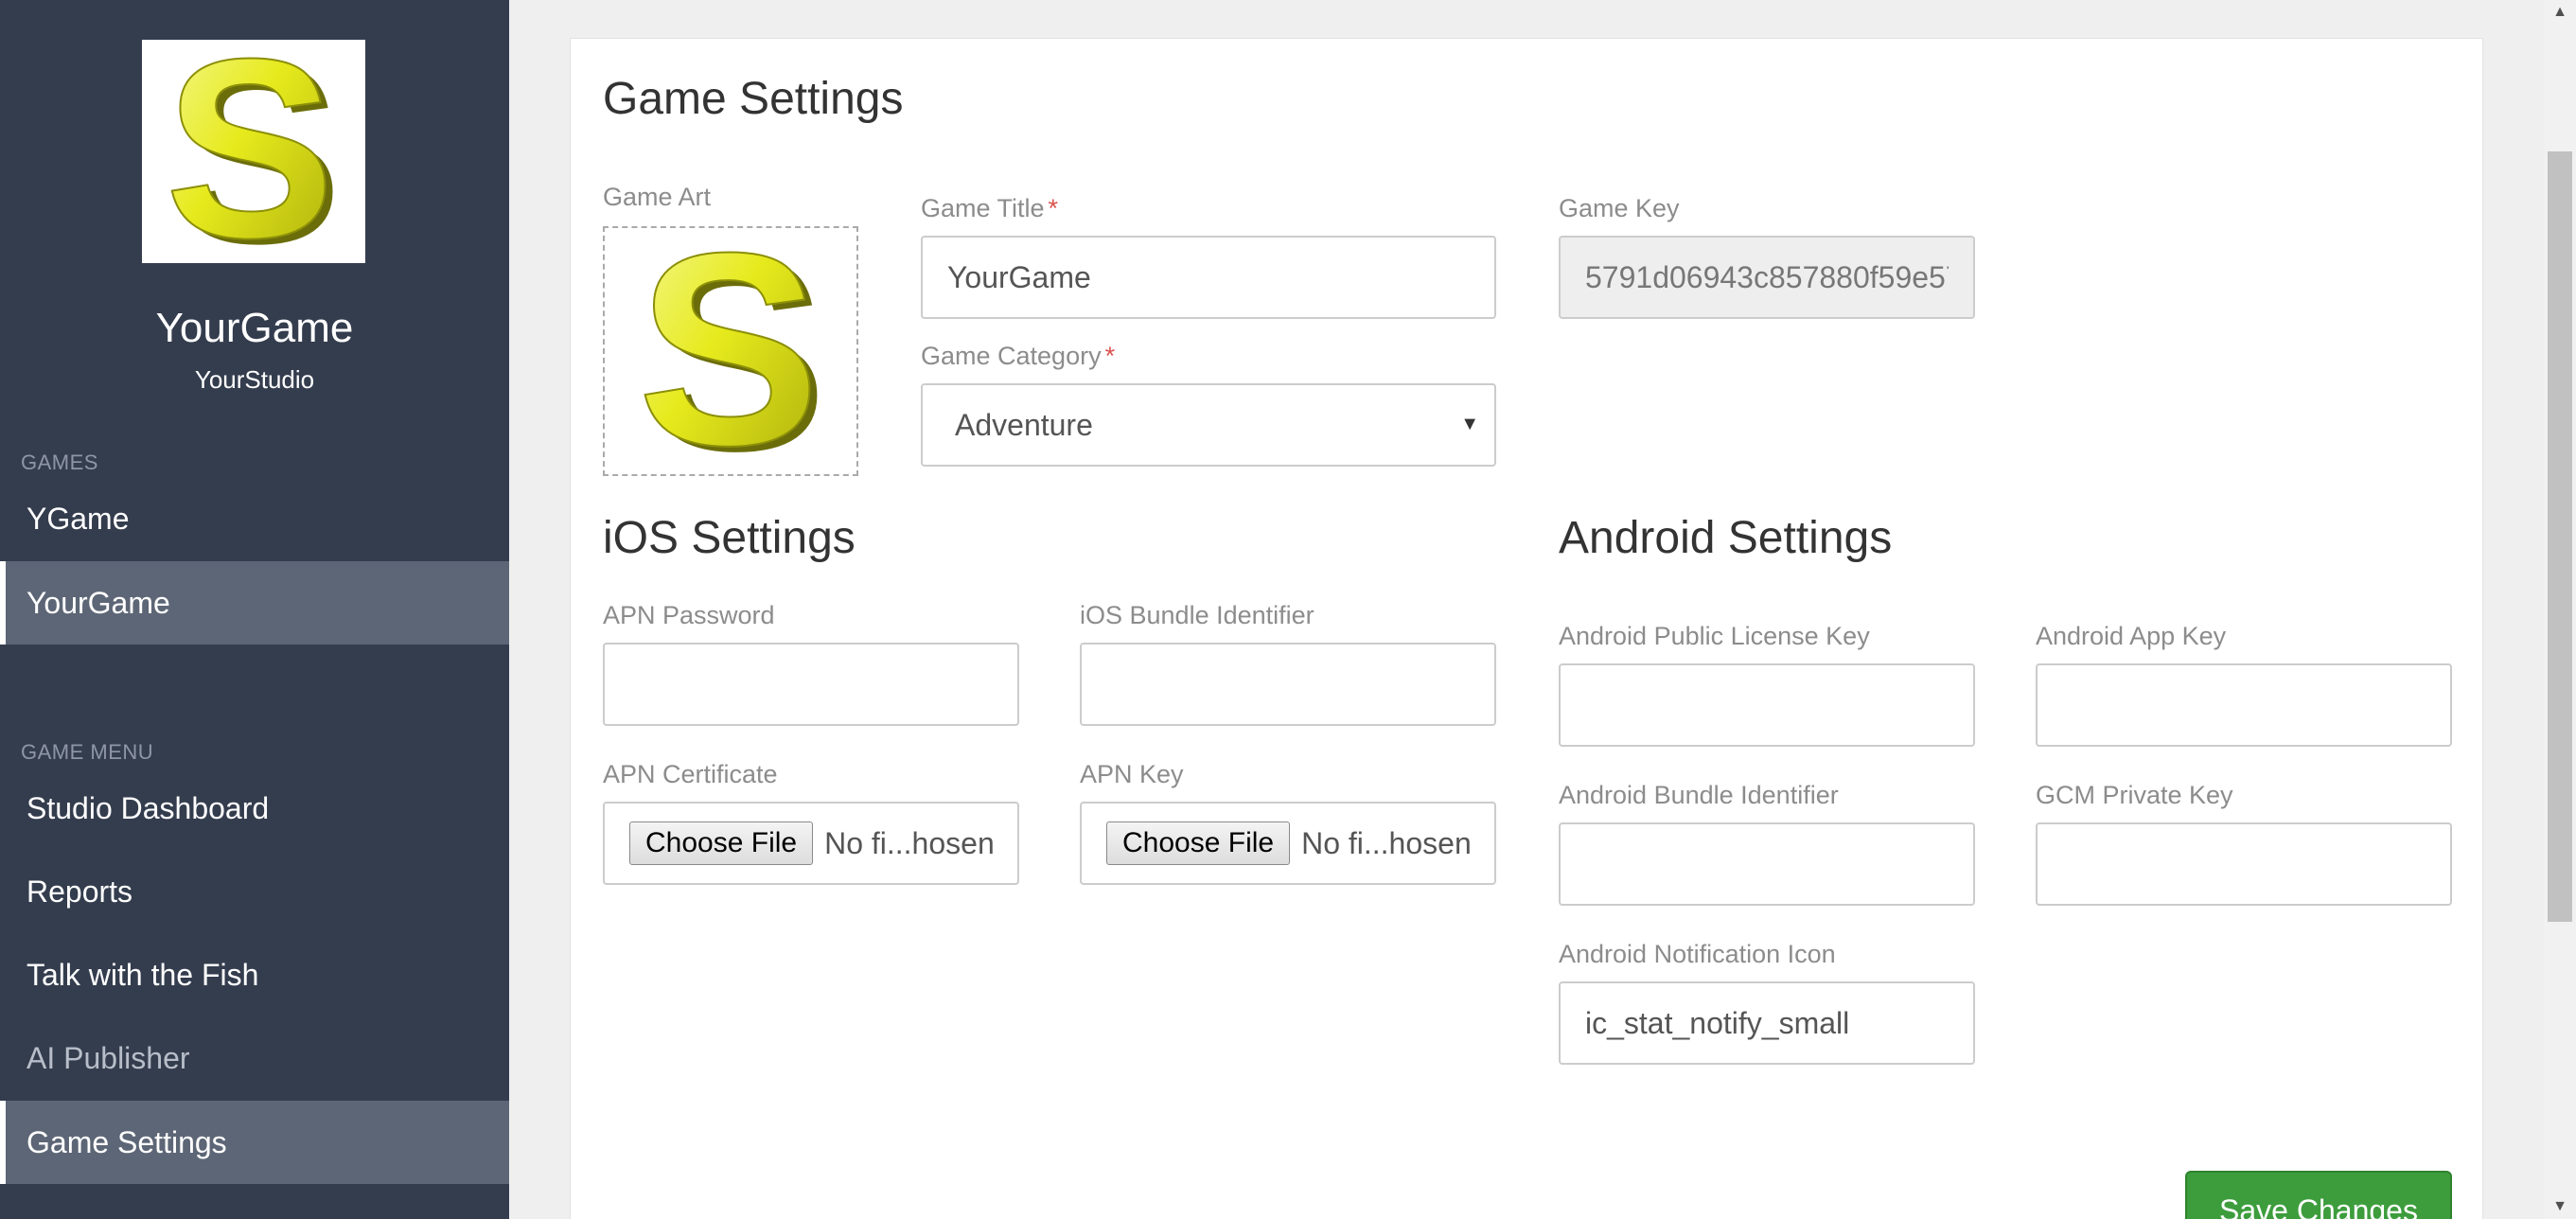  What do you see at coordinates (2134, 795) in the screenshot?
I see `gcm-private-key-label: GCM Private Key` at bounding box center [2134, 795].